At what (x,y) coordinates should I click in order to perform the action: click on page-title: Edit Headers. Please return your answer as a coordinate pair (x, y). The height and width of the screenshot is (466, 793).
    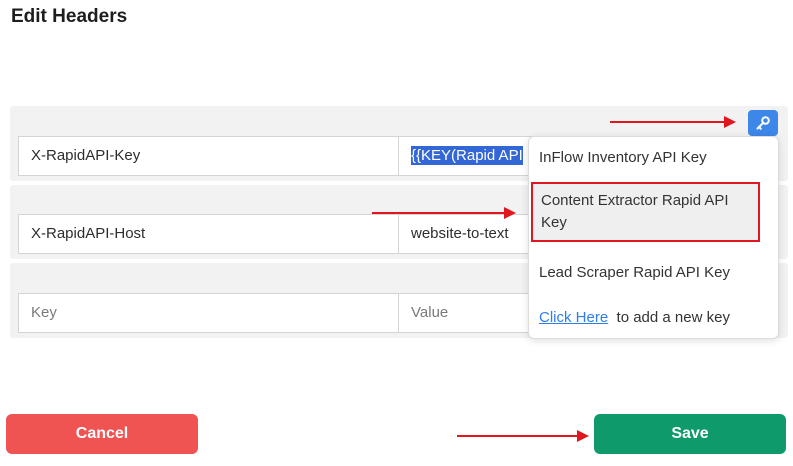
    Looking at the image, I should click on (69, 16).